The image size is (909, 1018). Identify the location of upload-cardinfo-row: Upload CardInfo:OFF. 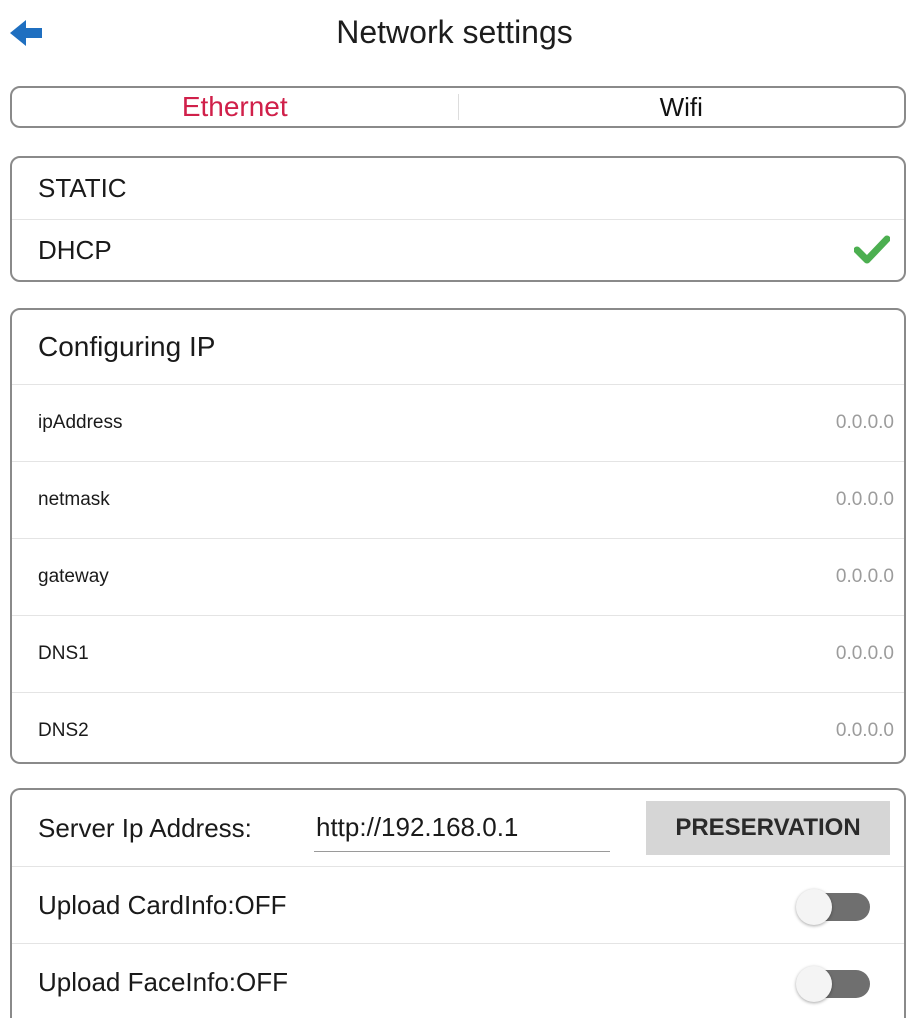
(458, 905).